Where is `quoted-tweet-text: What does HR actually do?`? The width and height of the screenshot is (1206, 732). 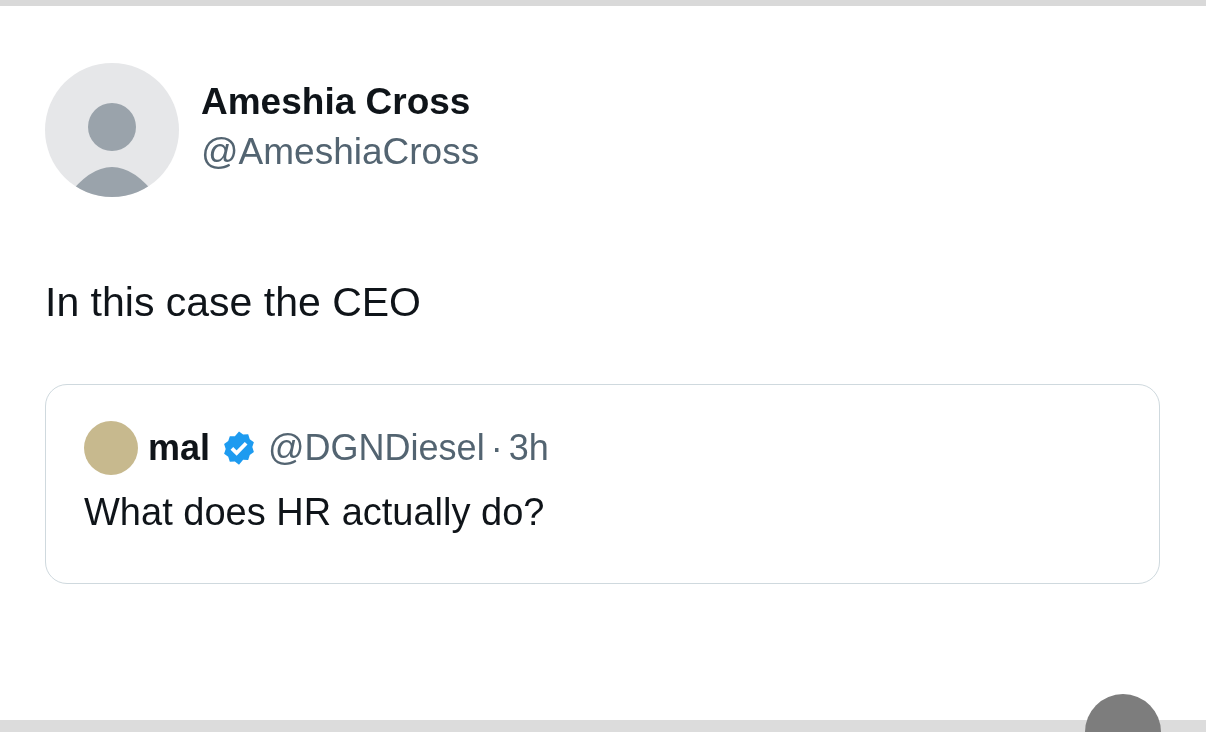 quoted-tweet-text: What does HR actually do? is located at coordinates (315, 512).